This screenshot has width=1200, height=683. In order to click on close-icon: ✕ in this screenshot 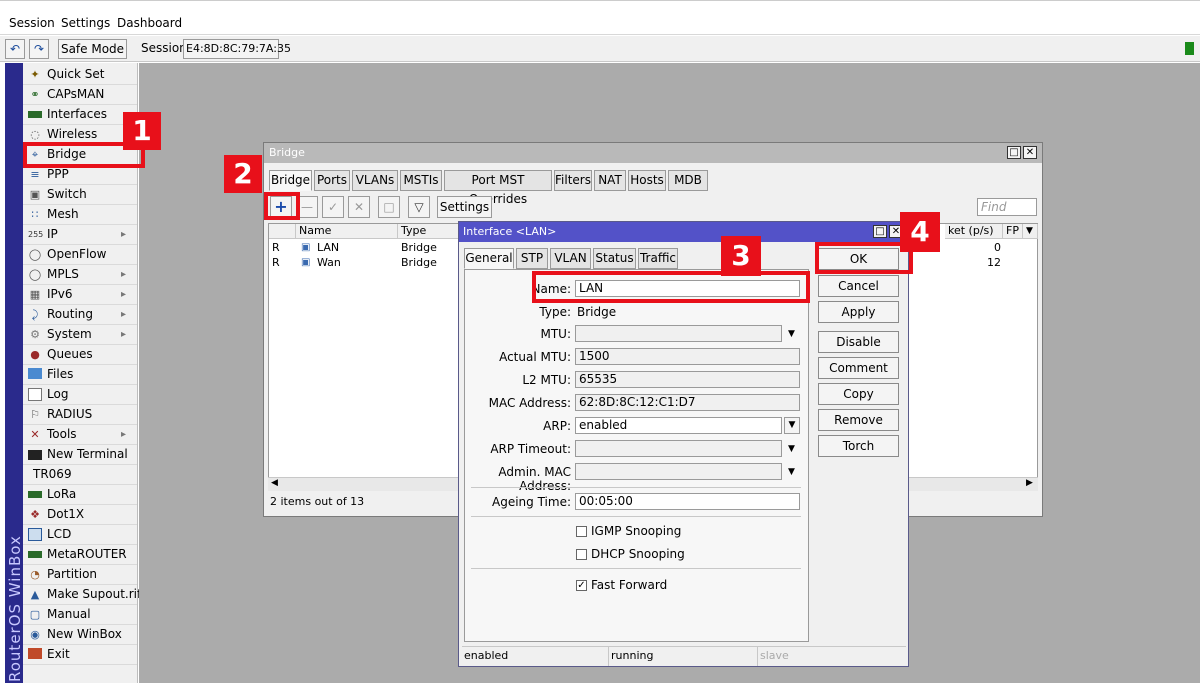, I will do `click(1030, 152)`.